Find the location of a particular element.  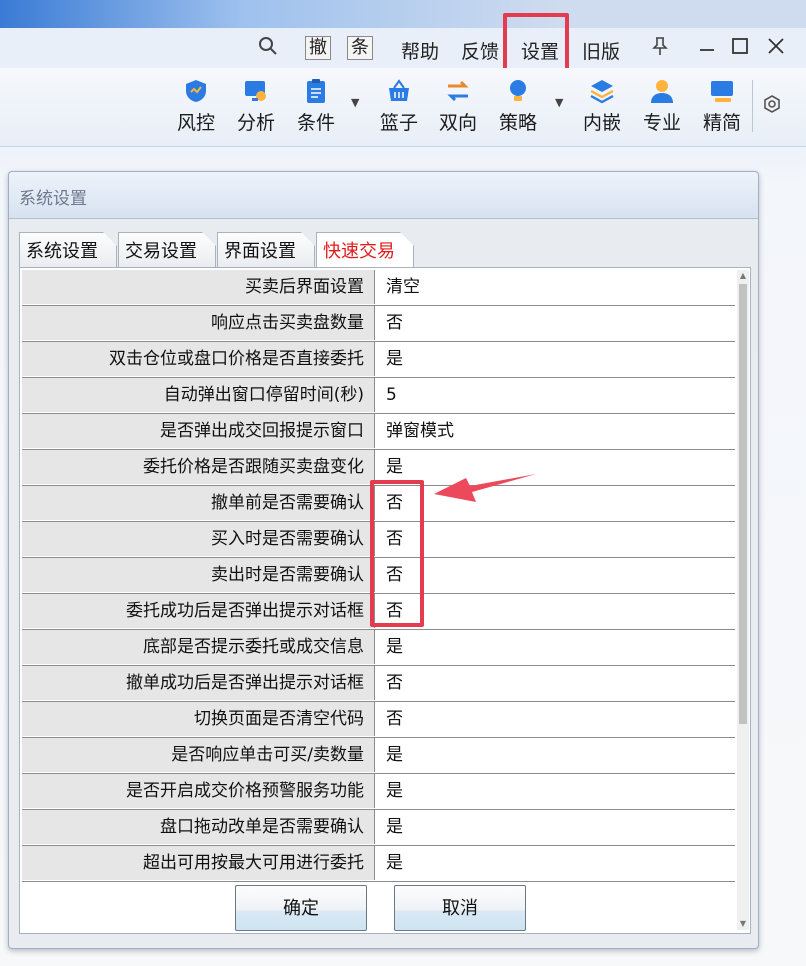

setting-row: 双击仓位或盘口价格是否直接委托是 is located at coordinates (378, 360).